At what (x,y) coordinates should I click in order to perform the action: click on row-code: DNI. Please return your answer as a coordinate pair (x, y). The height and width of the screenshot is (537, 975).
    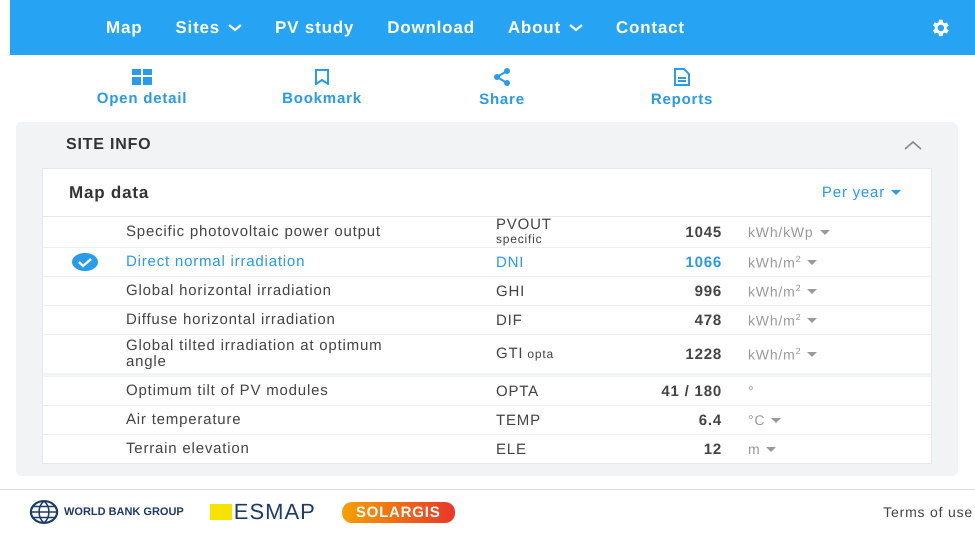
    Looking at the image, I should click on (510, 262).